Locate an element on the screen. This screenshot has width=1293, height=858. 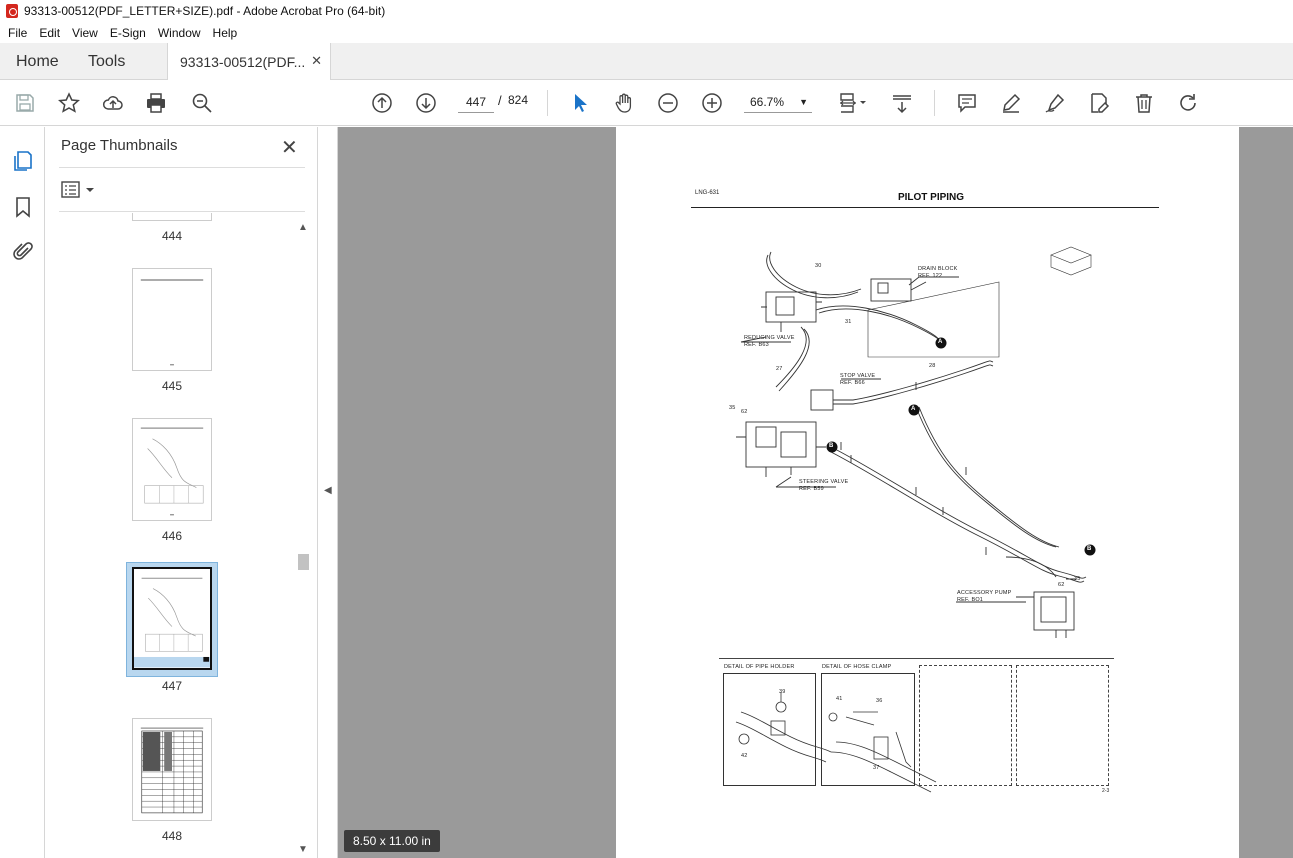
menu-edit: Edit is located at coordinates (49, 33).